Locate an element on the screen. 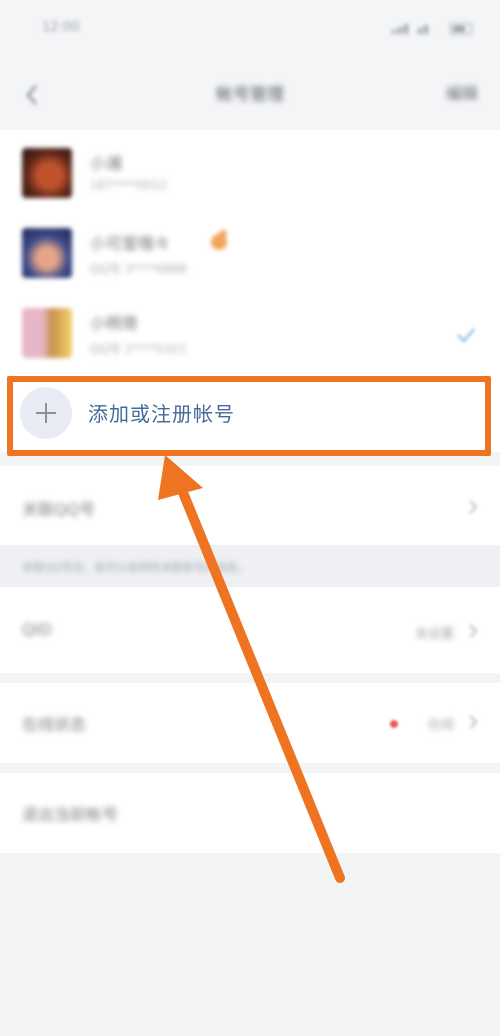  online-status-row: 在线状态 在线 is located at coordinates (250, 723).